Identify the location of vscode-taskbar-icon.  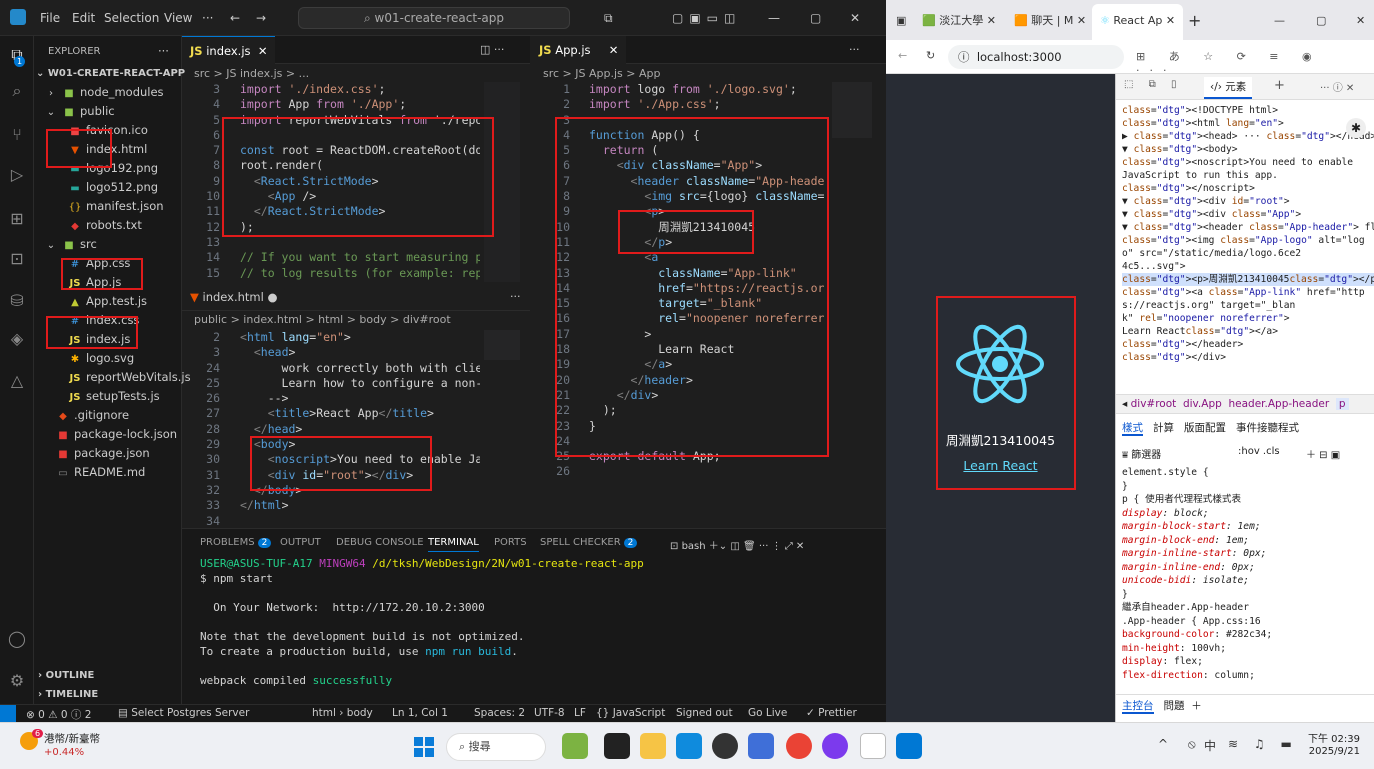
(909, 746).